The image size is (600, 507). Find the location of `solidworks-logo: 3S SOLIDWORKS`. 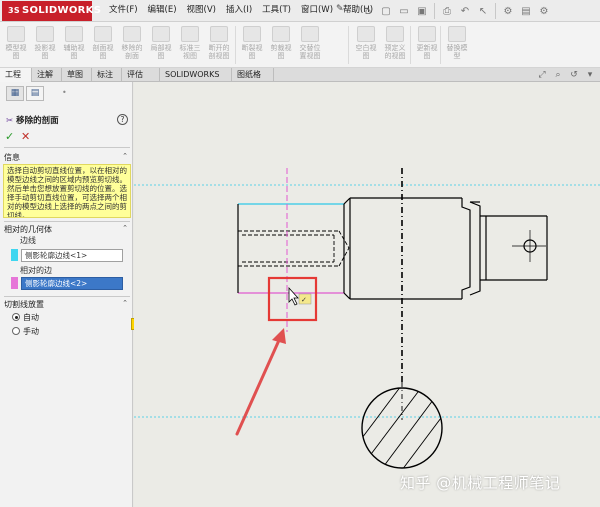

solidworks-logo: 3S SOLIDWORKS is located at coordinates (51, 11).